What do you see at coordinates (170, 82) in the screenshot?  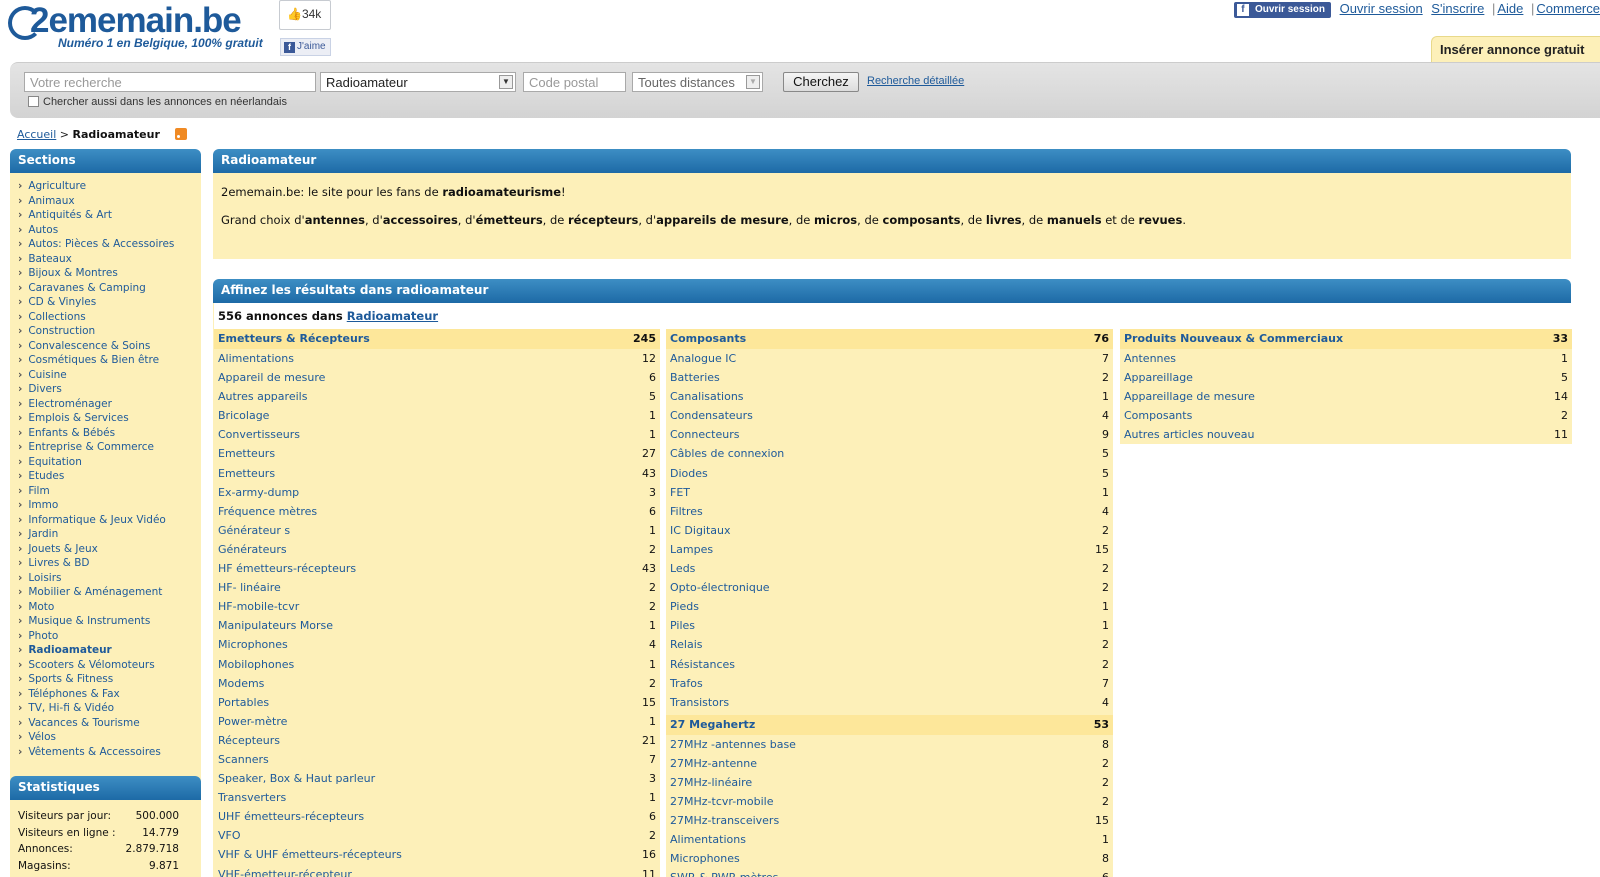 I see `search-input: Votre recherche` at bounding box center [170, 82].